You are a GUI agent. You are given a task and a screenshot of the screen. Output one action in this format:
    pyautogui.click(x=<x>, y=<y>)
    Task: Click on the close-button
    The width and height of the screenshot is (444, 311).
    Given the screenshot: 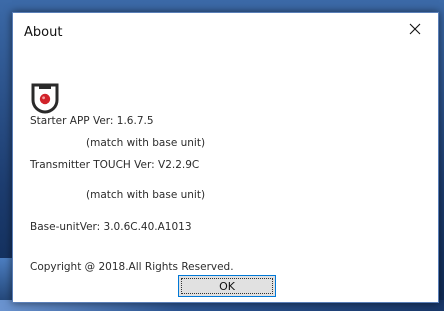 What is the action you would take?
    pyautogui.click(x=415, y=29)
    